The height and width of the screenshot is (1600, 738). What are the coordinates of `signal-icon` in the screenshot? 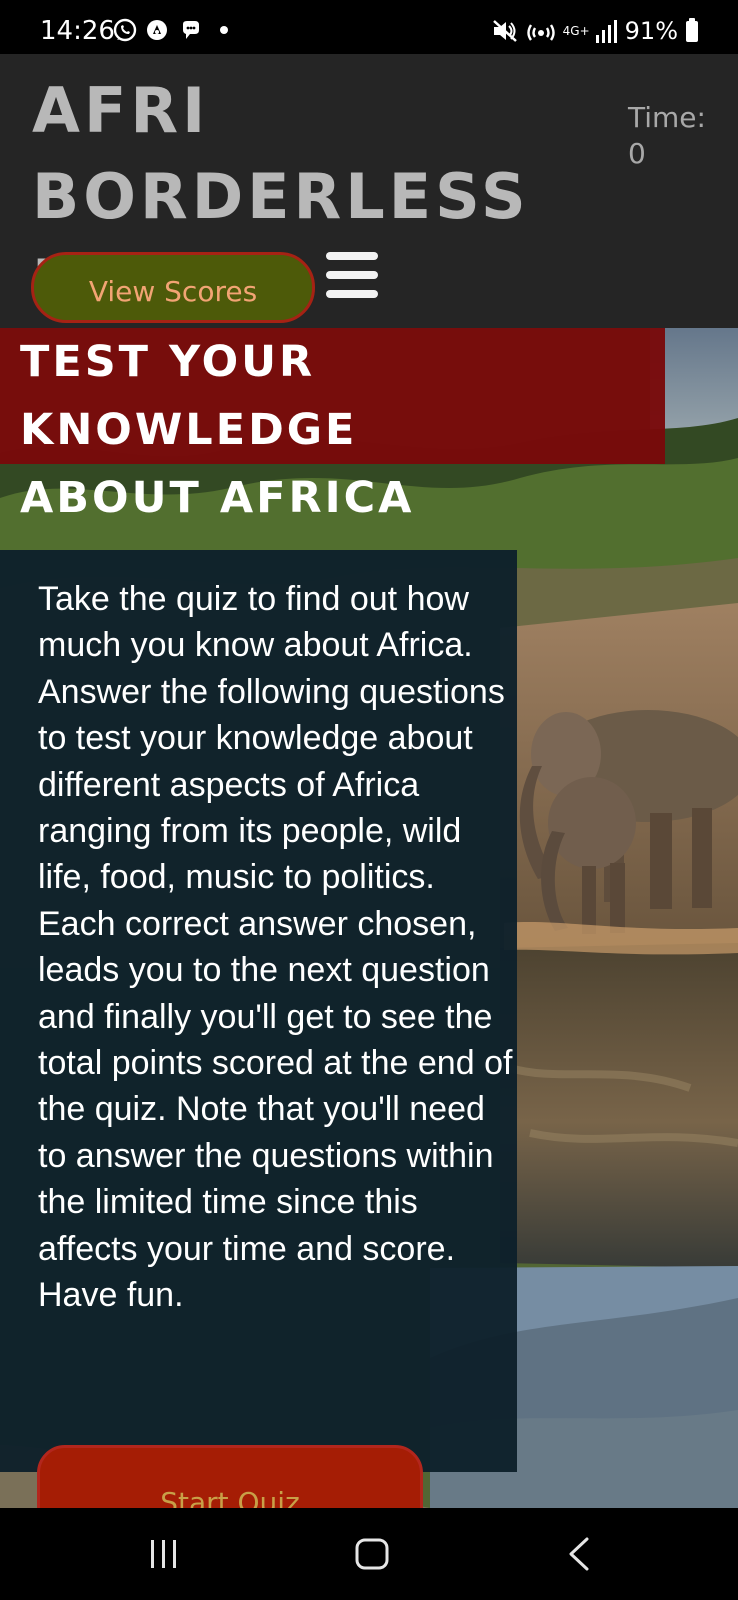 It's located at (606, 31).